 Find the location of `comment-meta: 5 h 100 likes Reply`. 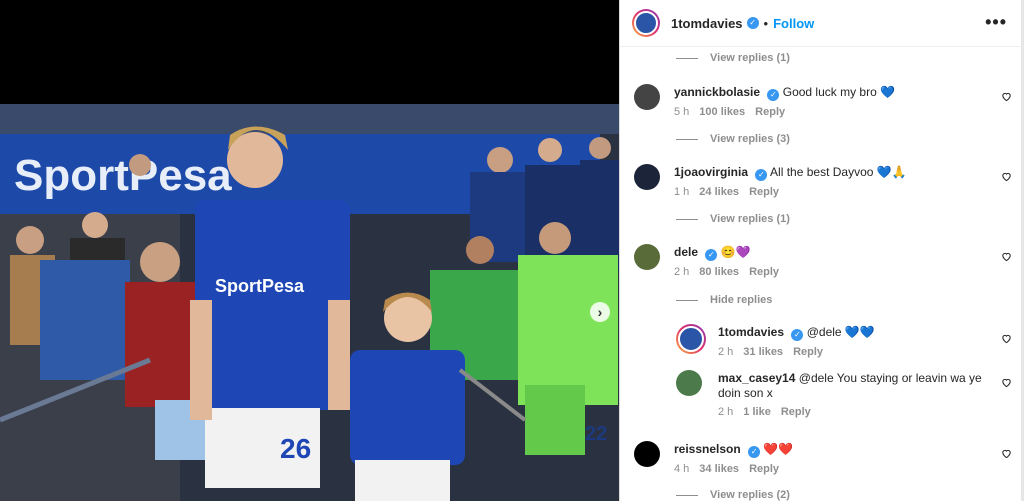

comment-meta: 5 h 100 likes Reply is located at coordinates (734, 112).